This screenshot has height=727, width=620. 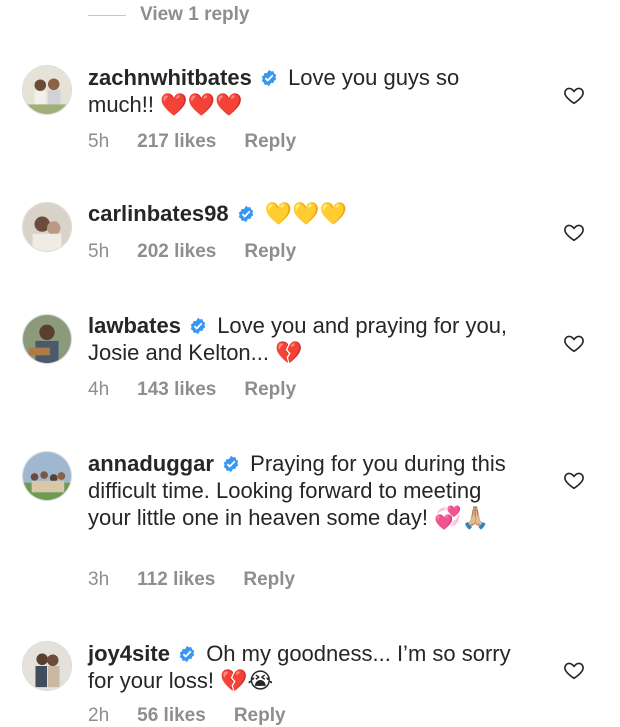 What do you see at coordinates (151, 463) in the screenshot?
I see `comment-username: annaduggar` at bounding box center [151, 463].